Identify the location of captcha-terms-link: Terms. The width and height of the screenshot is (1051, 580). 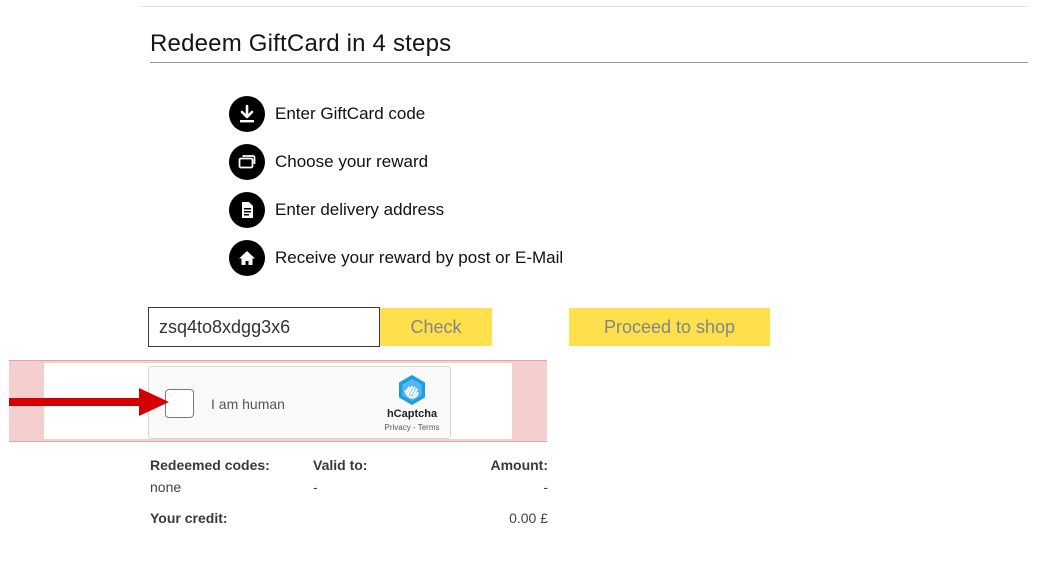
(429, 427).